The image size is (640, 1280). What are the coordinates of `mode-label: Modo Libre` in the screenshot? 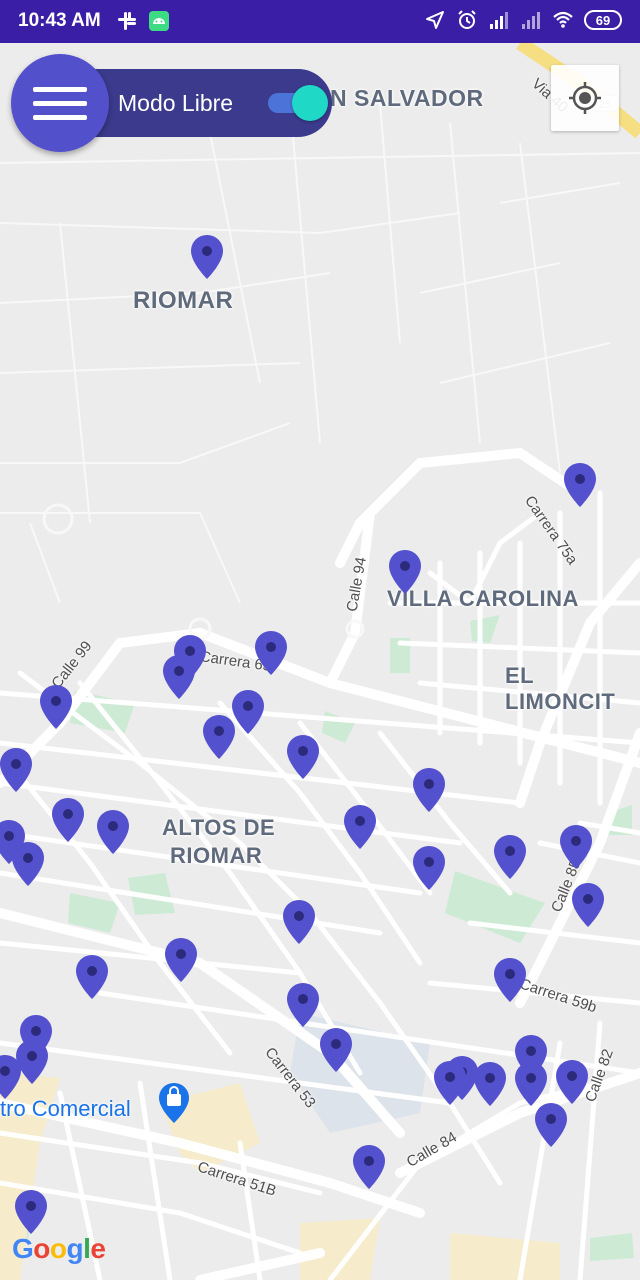 It's located at (176, 103).